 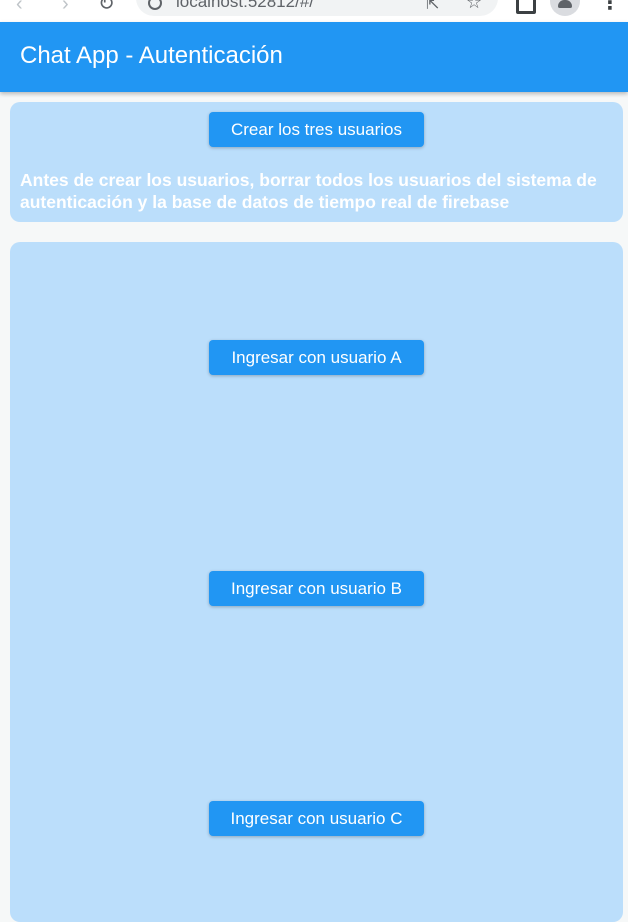 What do you see at coordinates (316, 129) in the screenshot?
I see `create-users-button: Crear los tres usuarios` at bounding box center [316, 129].